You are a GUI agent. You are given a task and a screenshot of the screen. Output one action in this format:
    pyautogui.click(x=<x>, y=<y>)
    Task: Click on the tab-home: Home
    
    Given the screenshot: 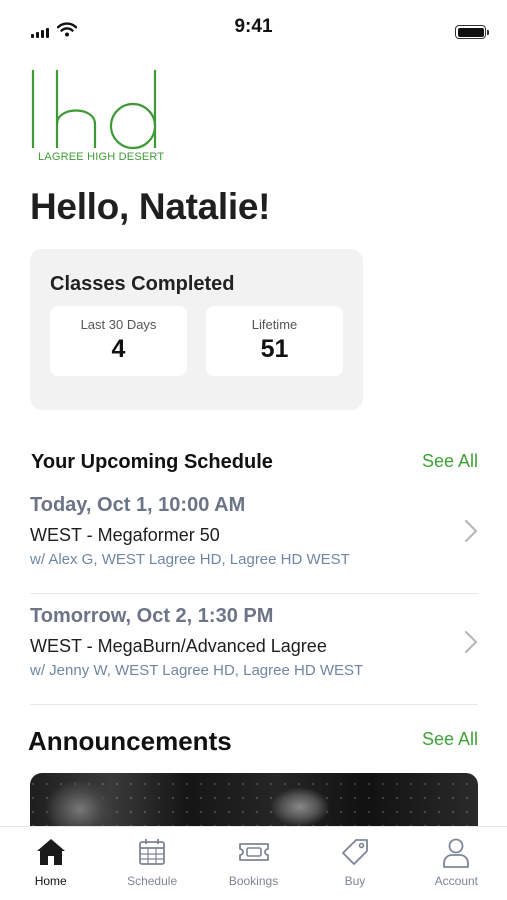 What is the action you would take?
    pyautogui.click(x=50, y=863)
    